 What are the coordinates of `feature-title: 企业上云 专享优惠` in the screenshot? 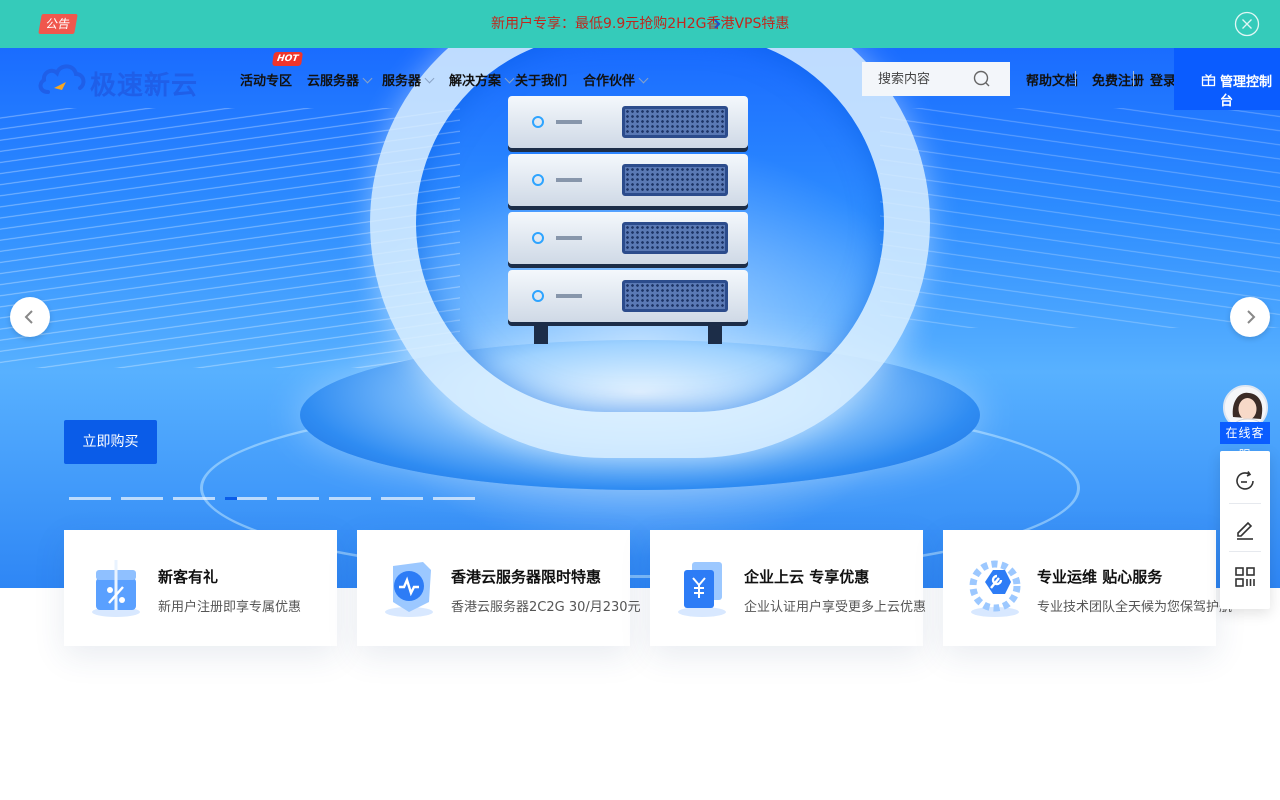 It's located at (807, 577).